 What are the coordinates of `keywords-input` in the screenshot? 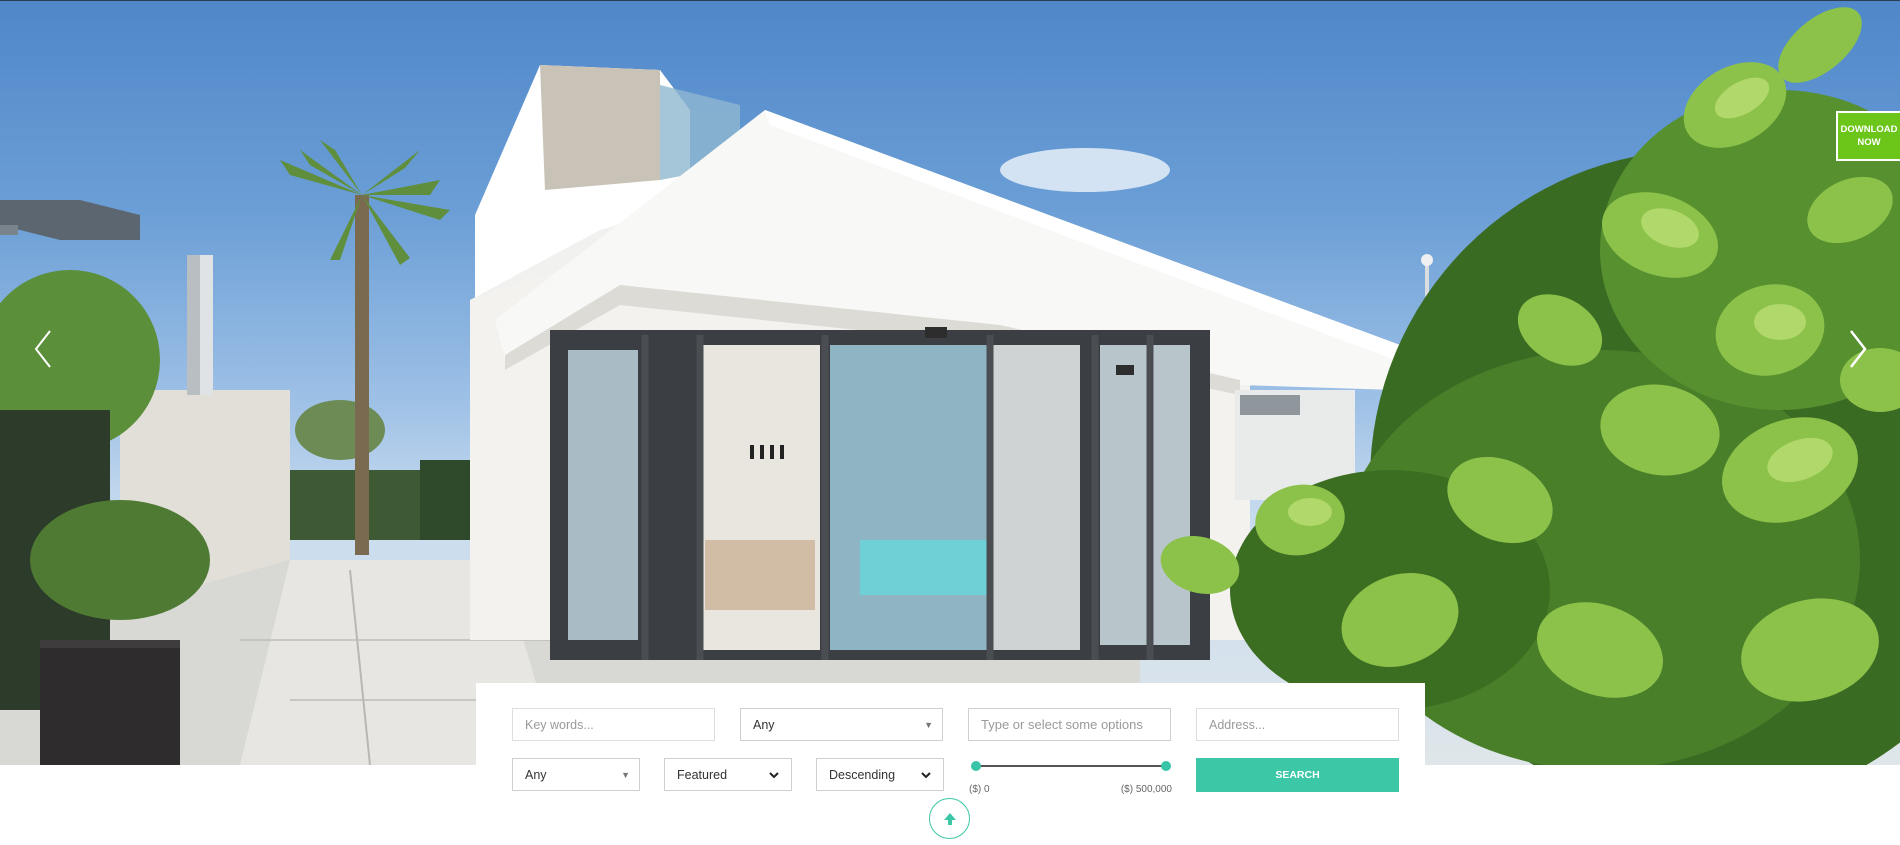 It's located at (619, 724).